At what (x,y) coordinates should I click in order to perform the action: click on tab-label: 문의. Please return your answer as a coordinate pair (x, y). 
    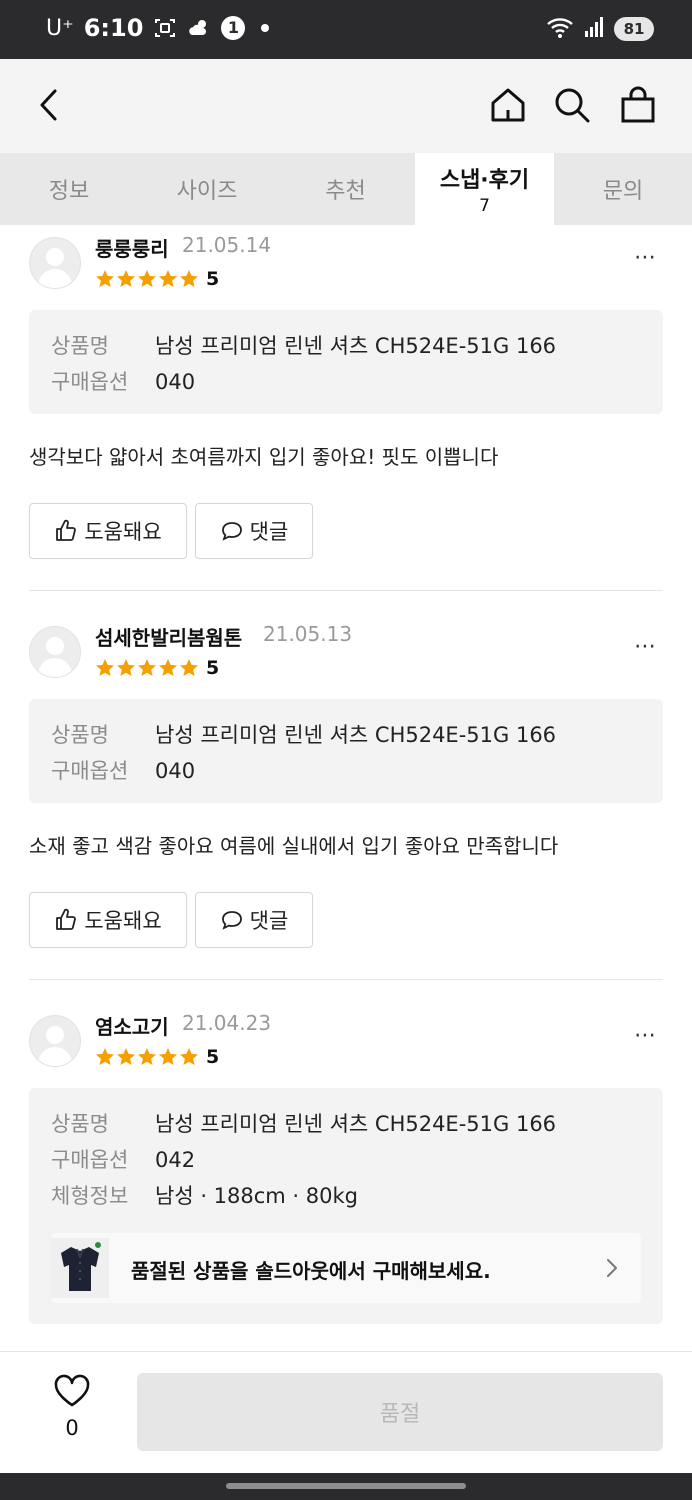
    Looking at the image, I should click on (623, 191).